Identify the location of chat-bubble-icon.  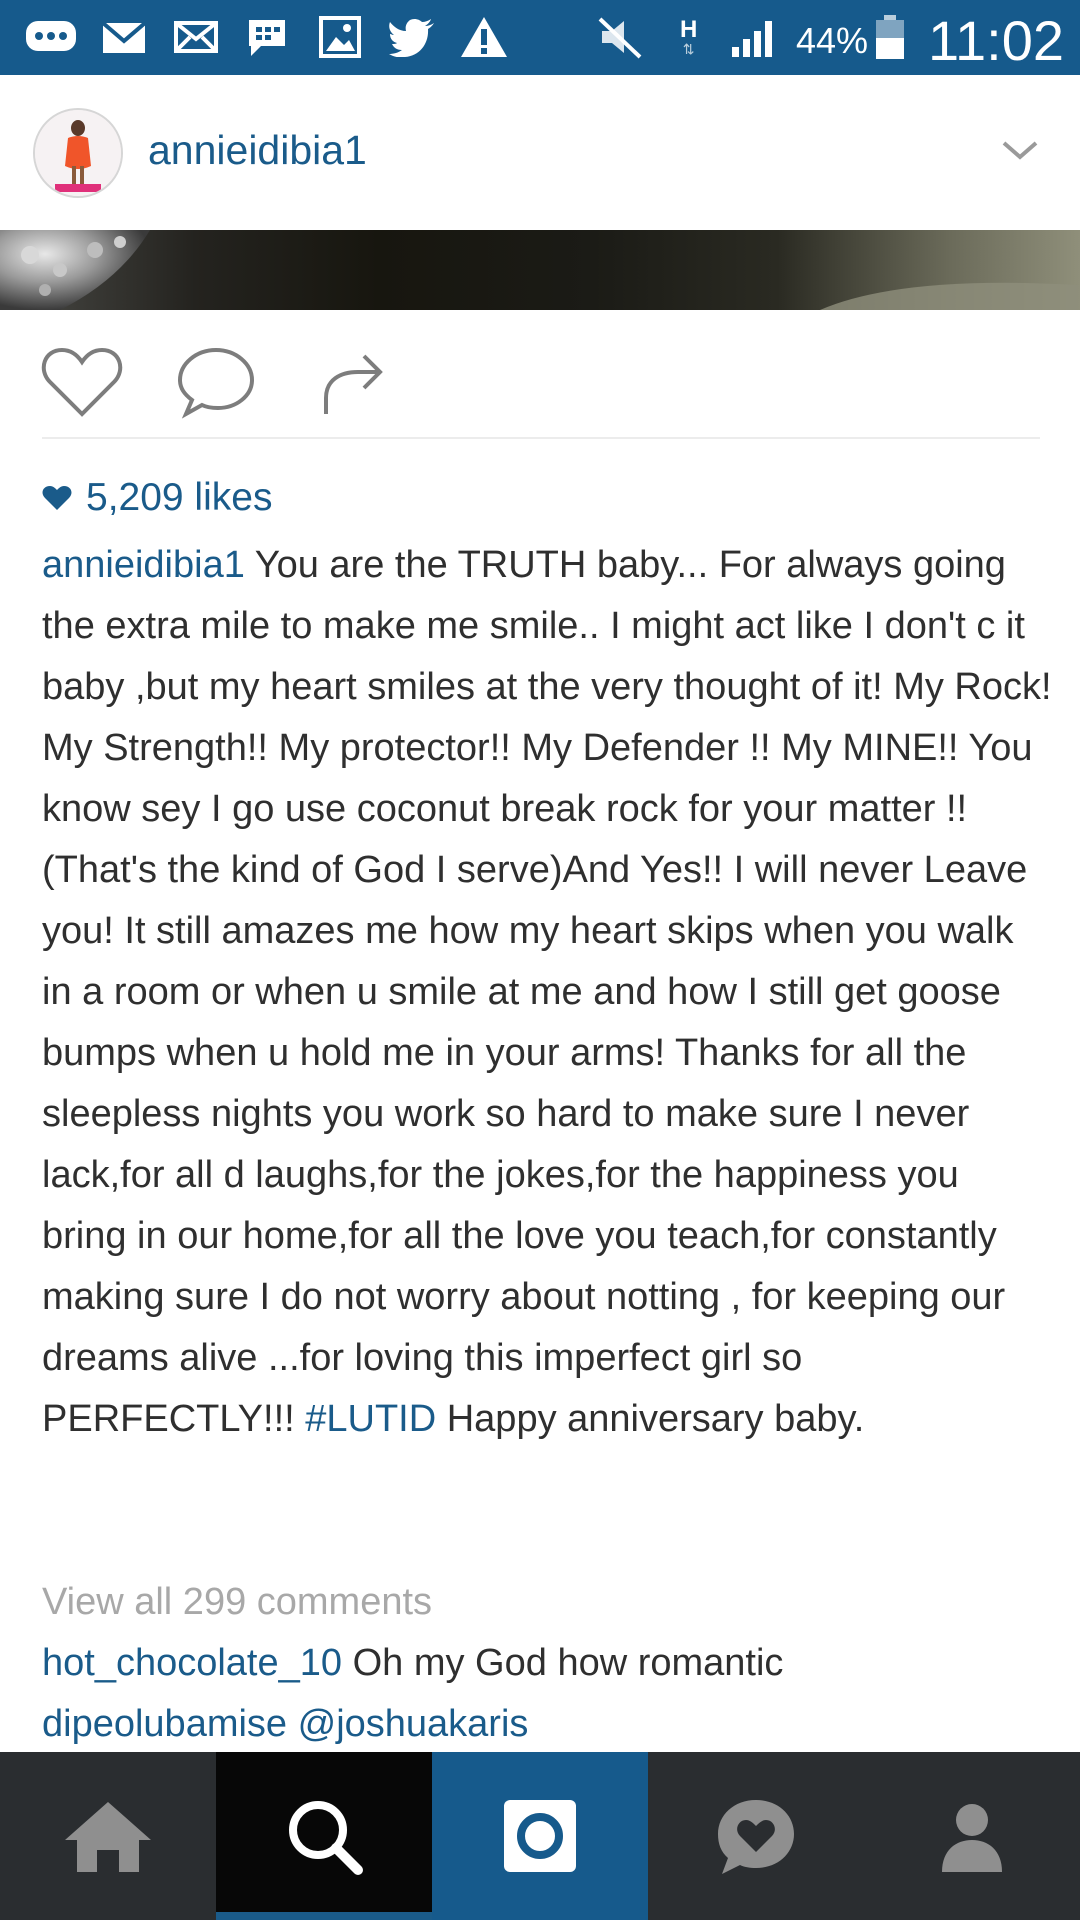
(51, 37).